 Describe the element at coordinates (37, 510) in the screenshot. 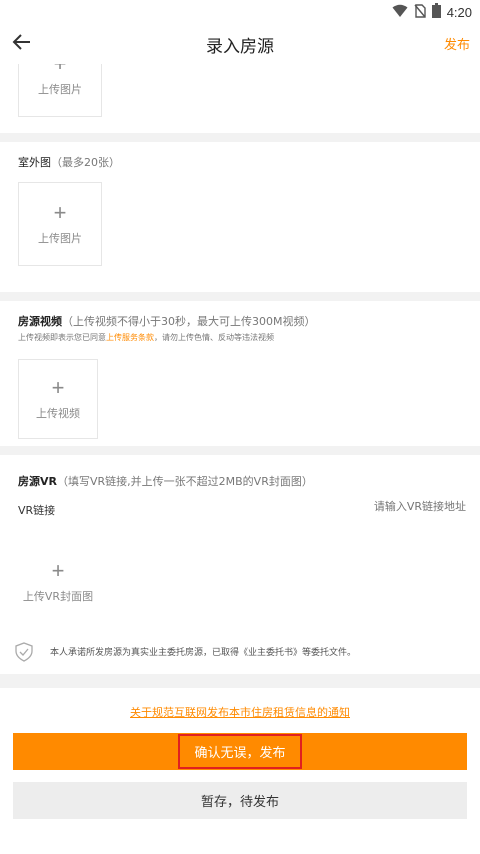

I see `vr-link-label: VR链接` at that location.